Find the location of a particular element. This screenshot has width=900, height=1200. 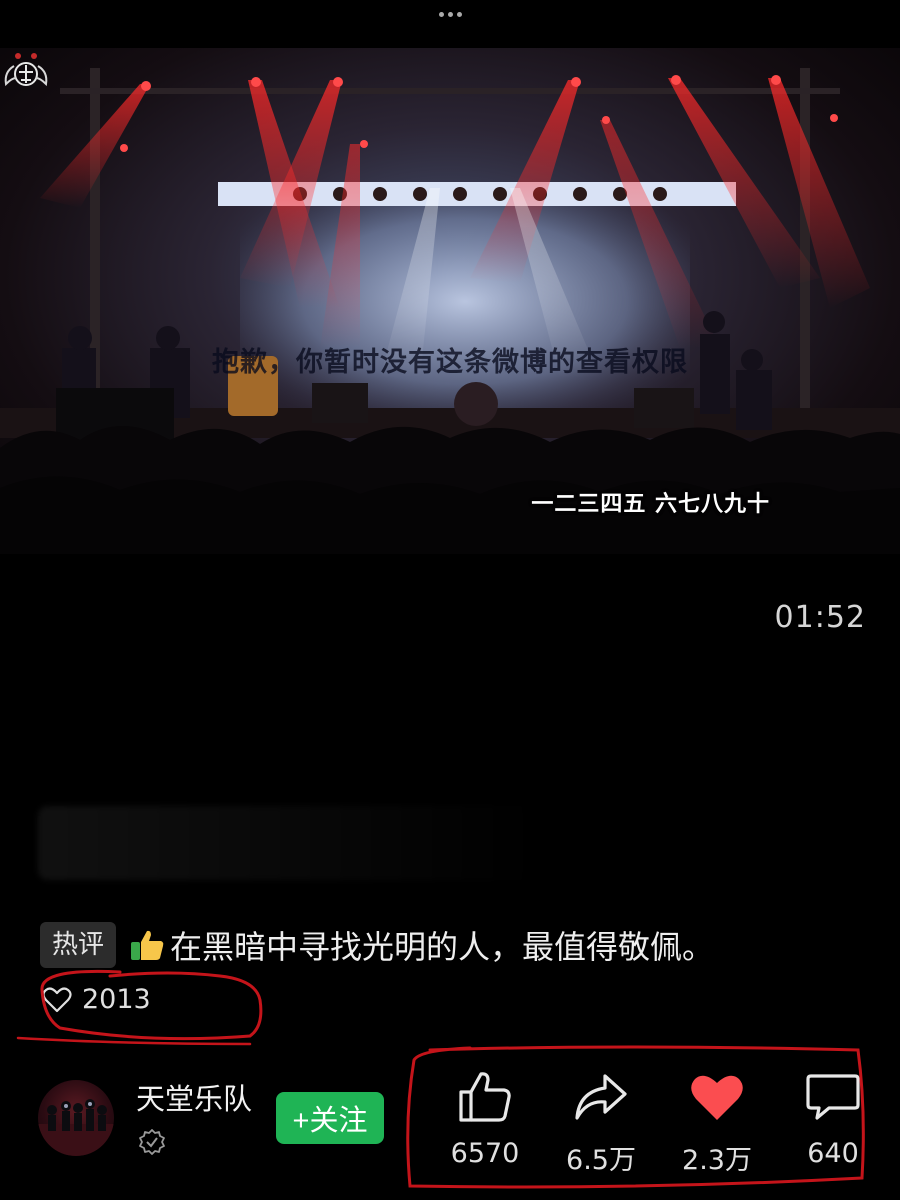

avatar-image is located at coordinates (76, 1127).